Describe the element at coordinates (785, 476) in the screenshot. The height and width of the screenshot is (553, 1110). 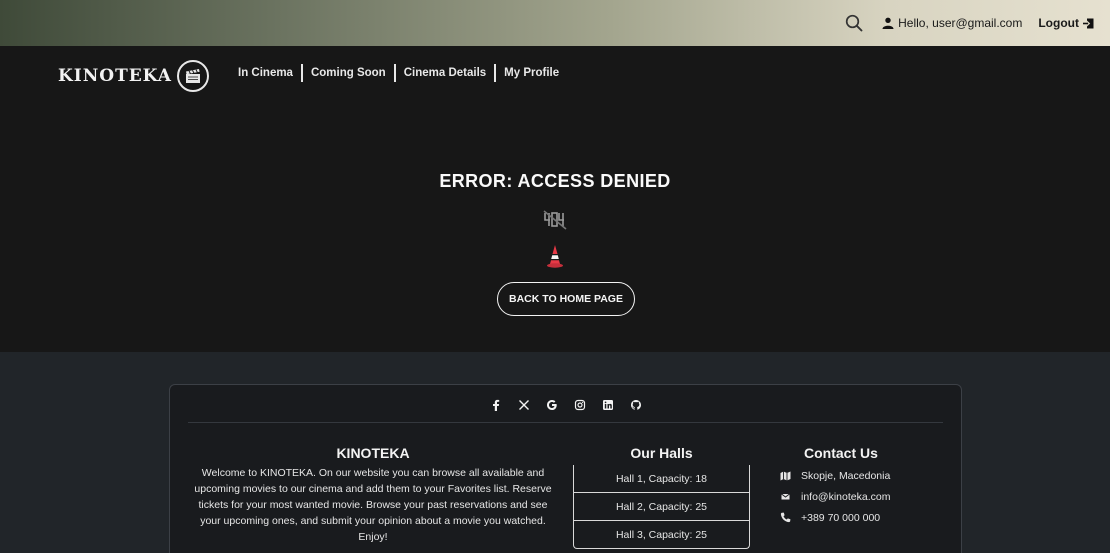
I see `map-icon` at that location.